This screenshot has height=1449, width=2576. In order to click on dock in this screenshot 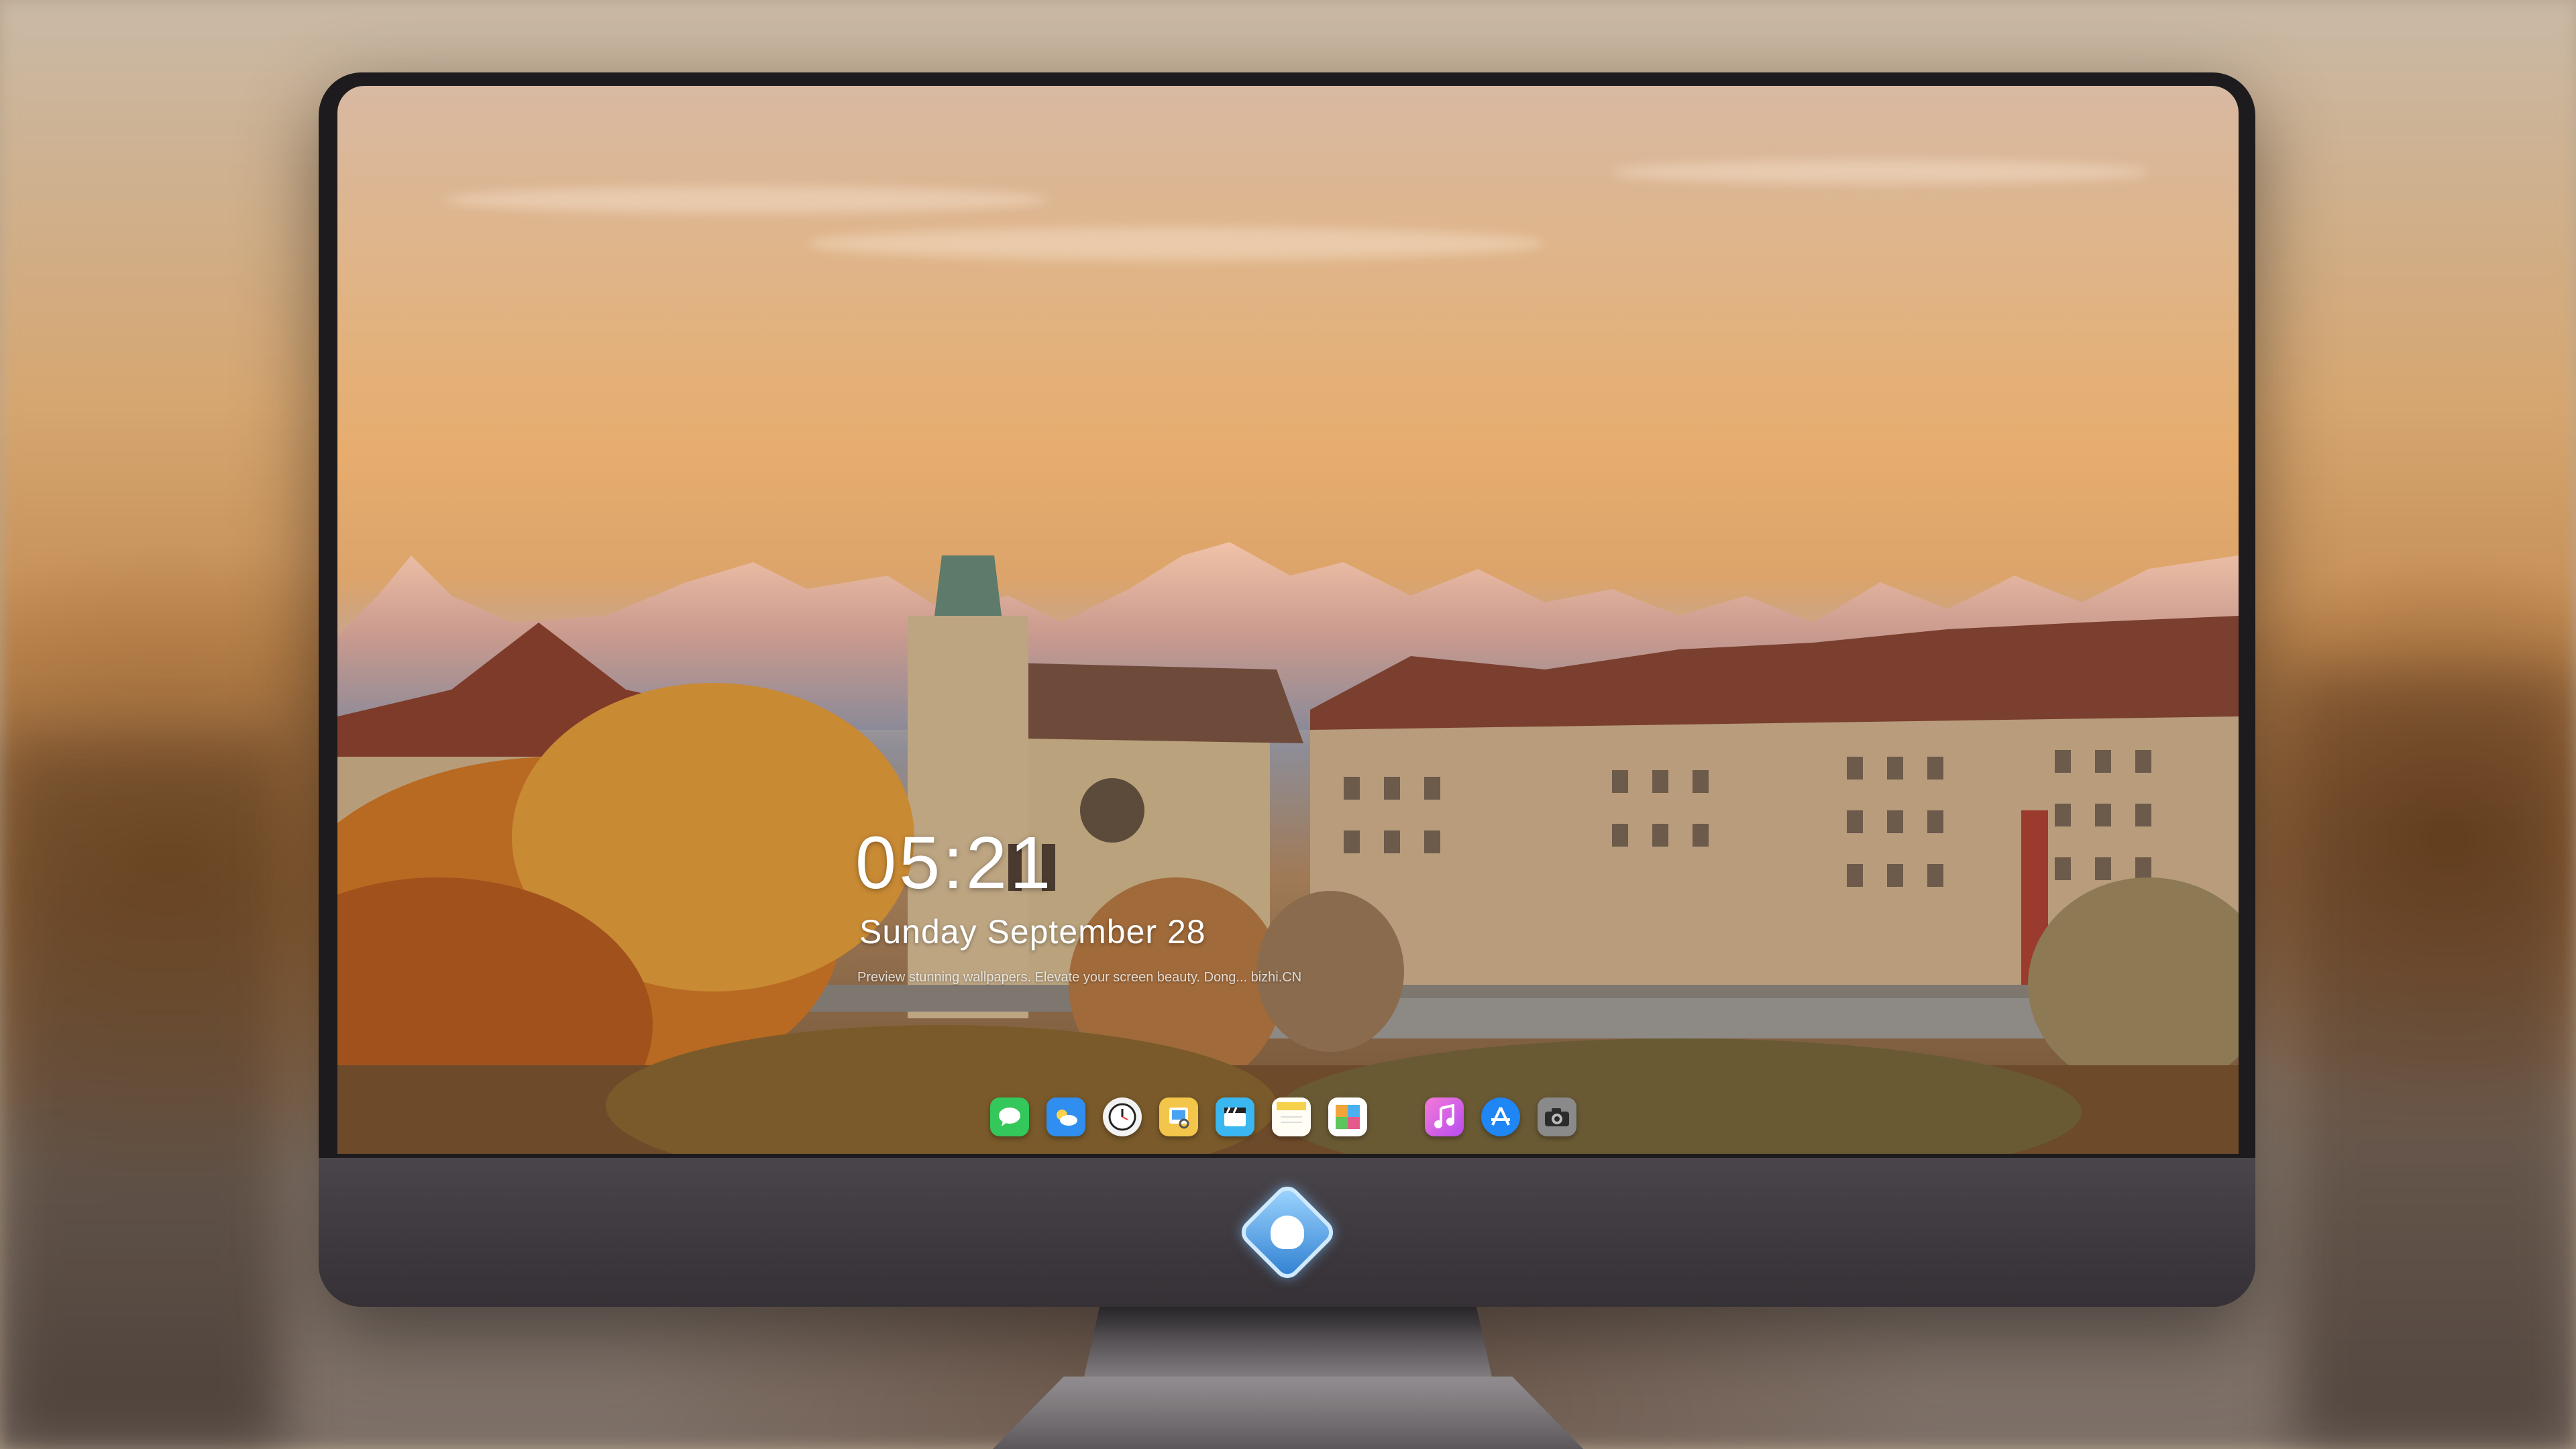, I will do `click(1283, 1116)`.